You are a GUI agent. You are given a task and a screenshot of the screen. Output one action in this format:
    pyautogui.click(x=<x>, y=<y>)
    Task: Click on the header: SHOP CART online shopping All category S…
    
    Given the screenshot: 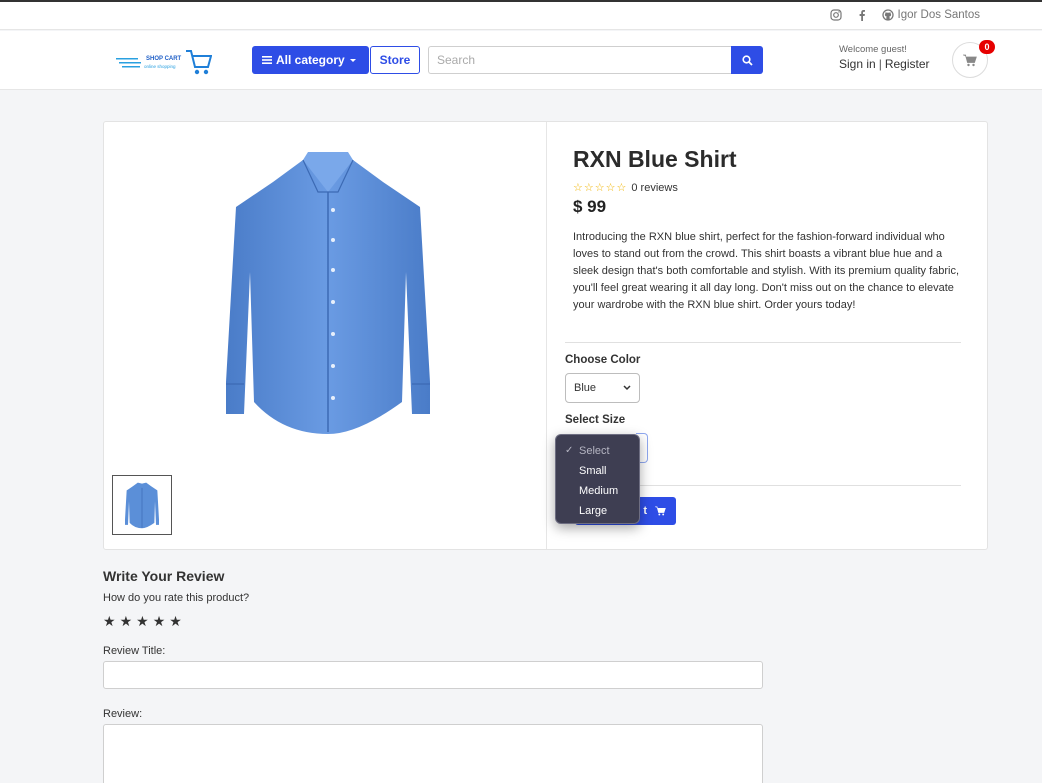 What is the action you would take?
    pyautogui.click(x=521, y=60)
    